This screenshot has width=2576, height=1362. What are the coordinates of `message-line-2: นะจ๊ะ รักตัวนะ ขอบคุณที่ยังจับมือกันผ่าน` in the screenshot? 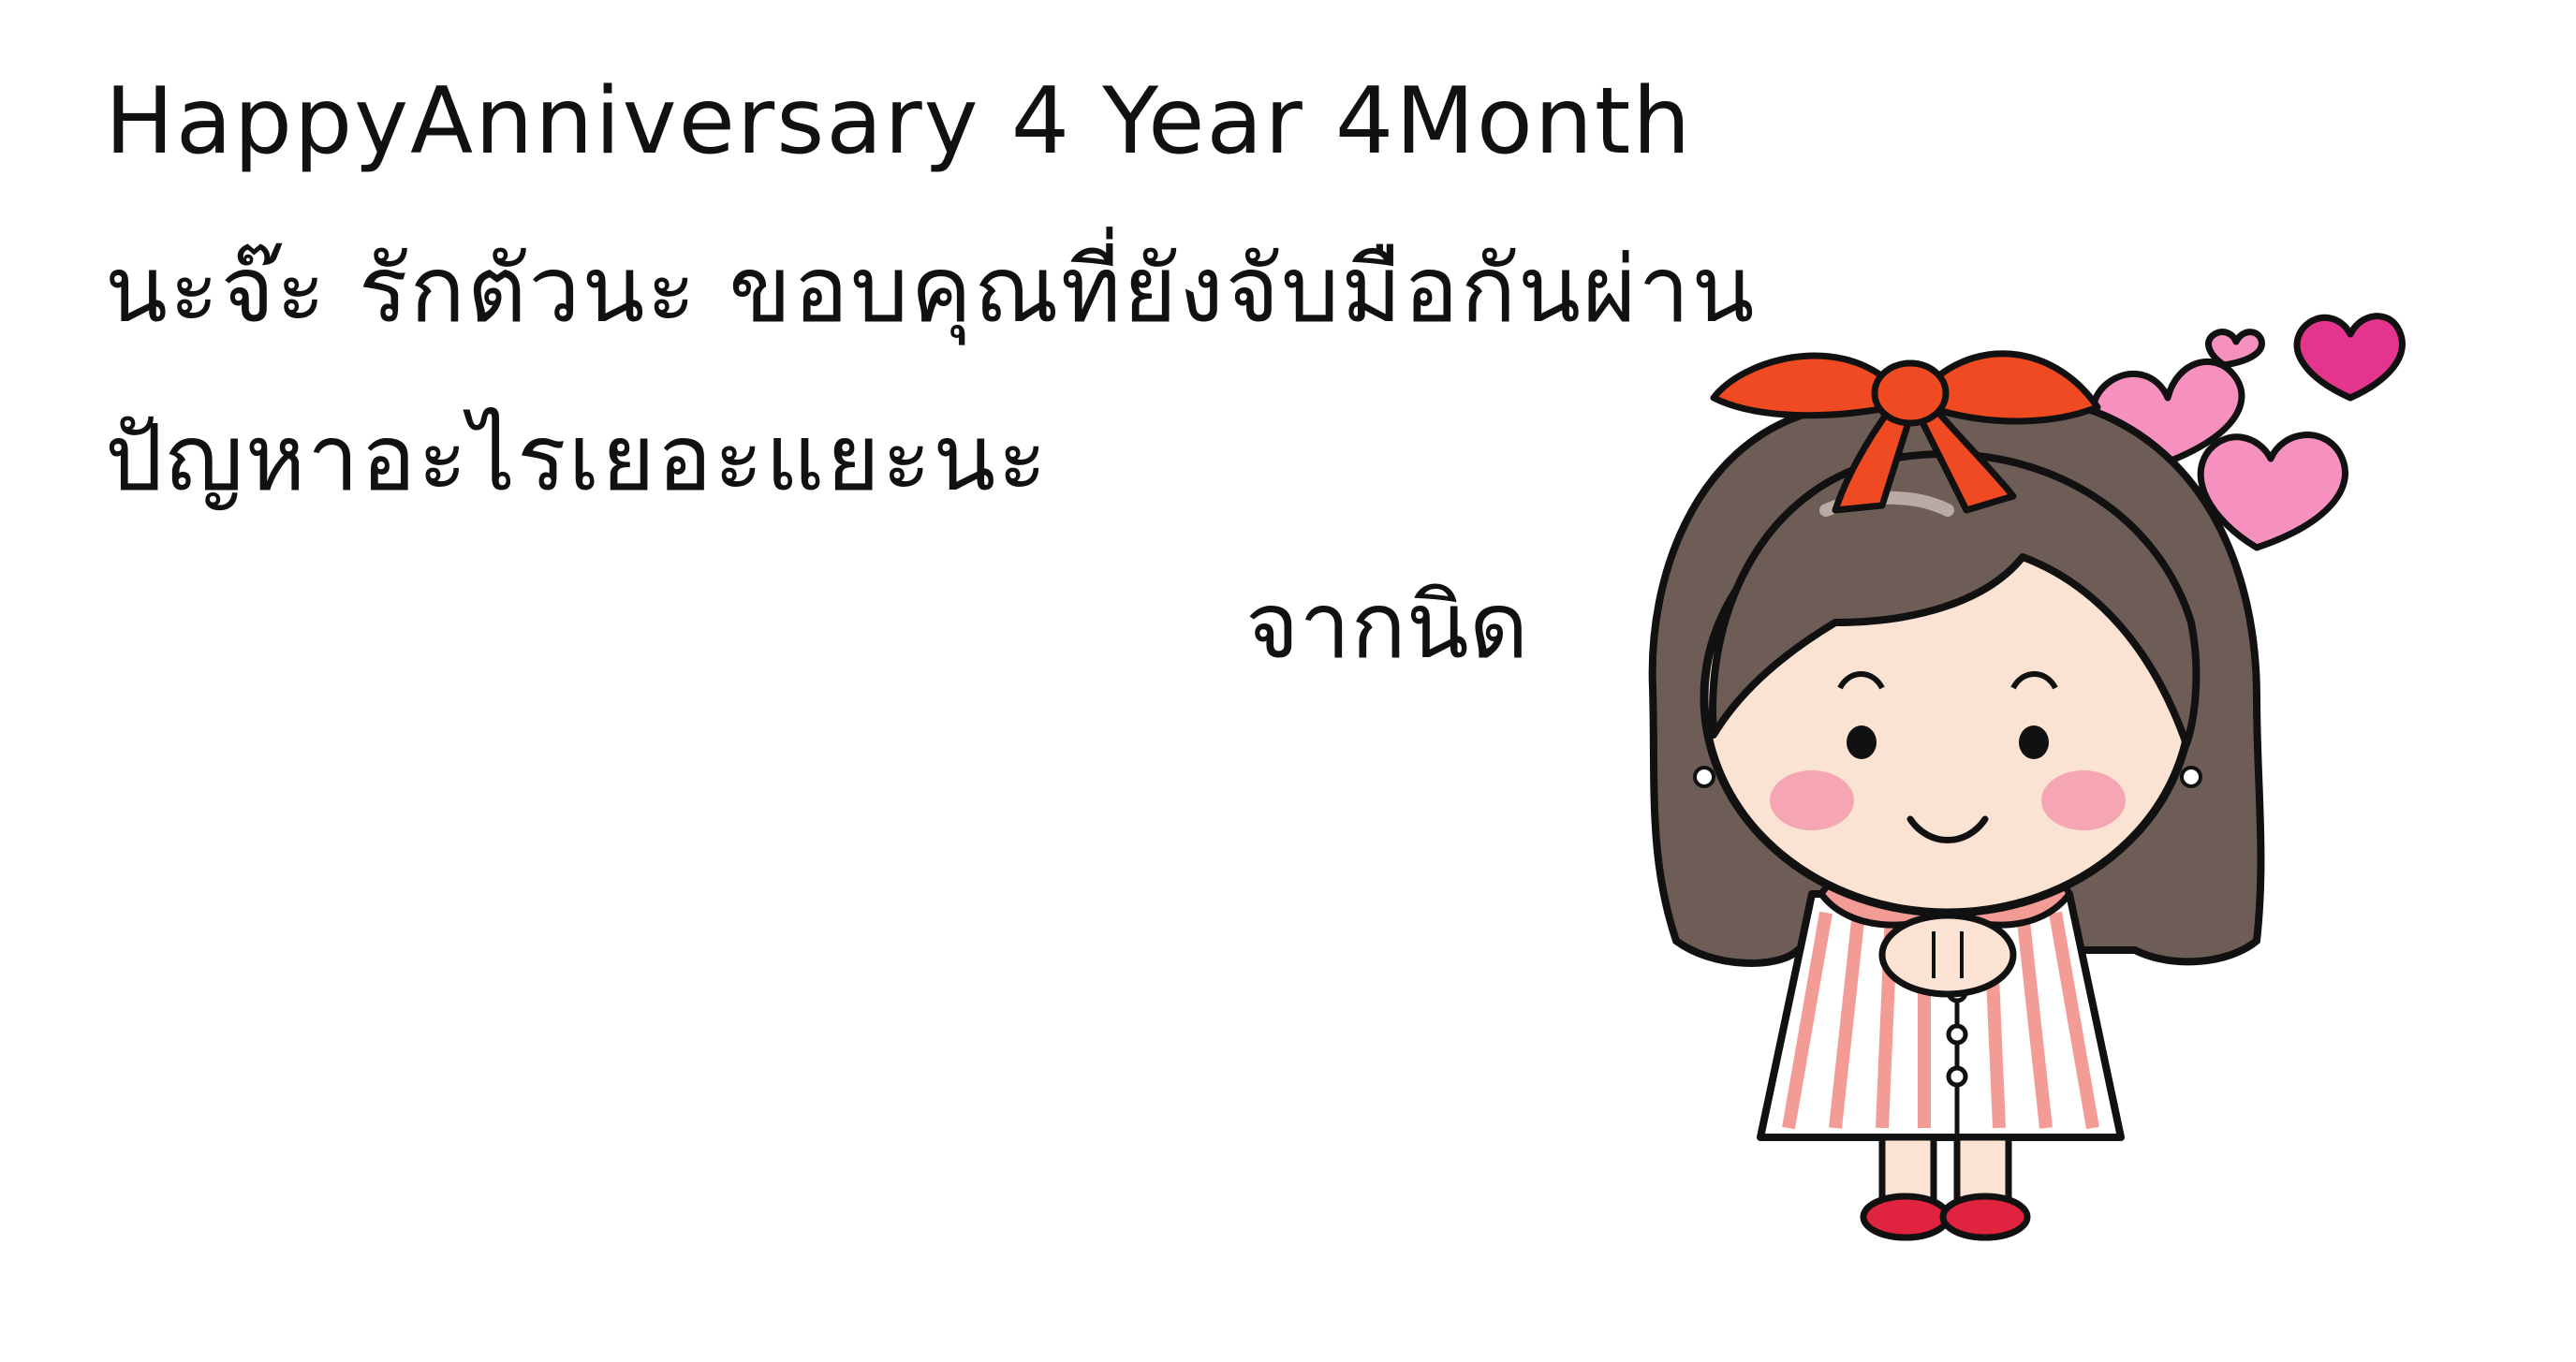 It's located at (931, 290).